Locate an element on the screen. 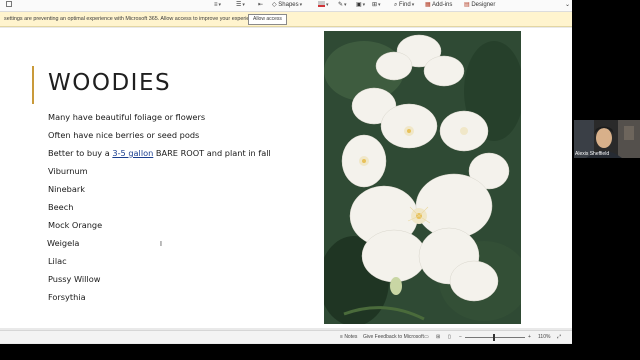 The height and width of the screenshot is (360, 640). addins-icon: ▦ is located at coordinates (428, 5).